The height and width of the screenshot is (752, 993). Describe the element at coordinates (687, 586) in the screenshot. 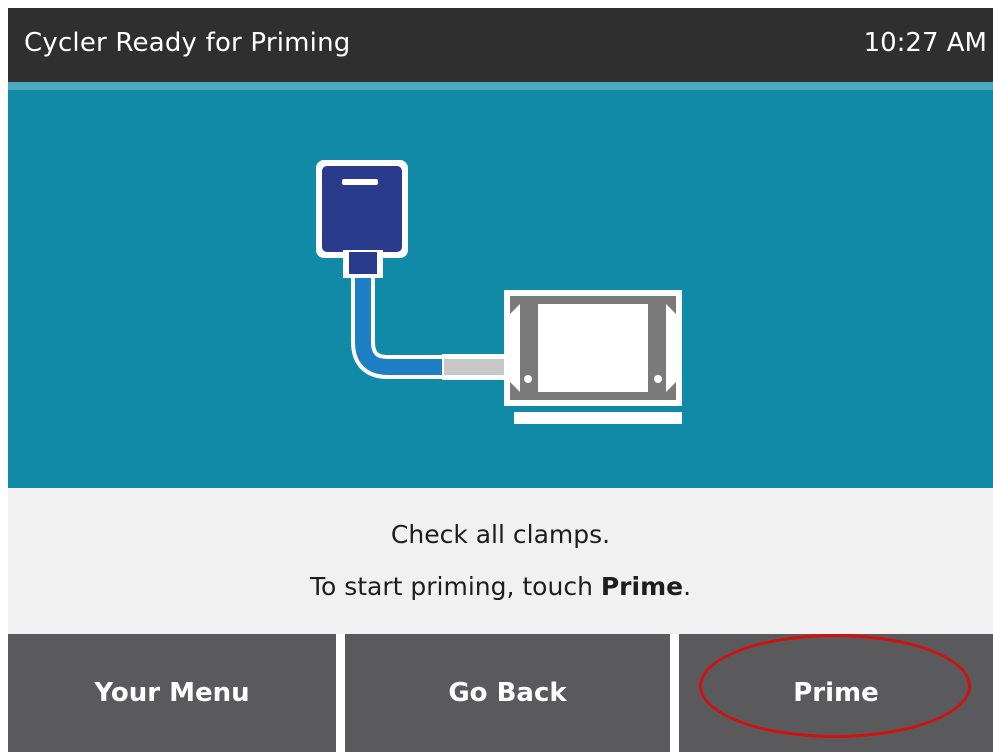

I see `instruction-line-2-suffix: .` at that location.